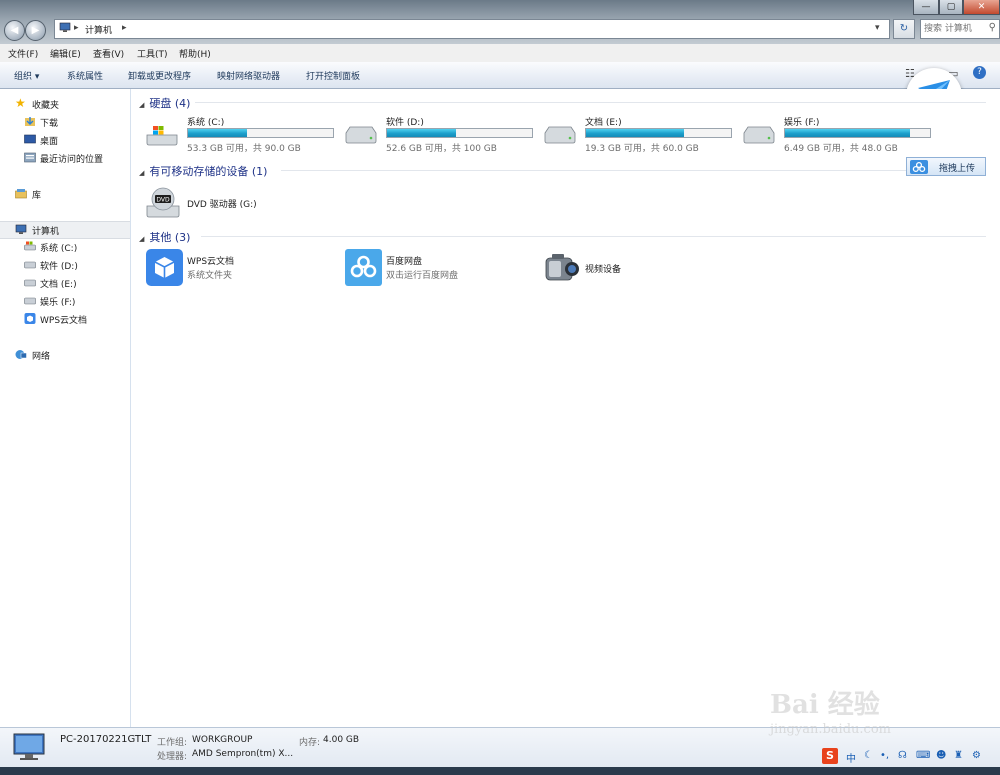 This screenshot has width=1000, height=775. What do you see at coordinates (884, 755) in the screenshot?
I see `punctuation-icon: •,` at bounding box center [884, 755].